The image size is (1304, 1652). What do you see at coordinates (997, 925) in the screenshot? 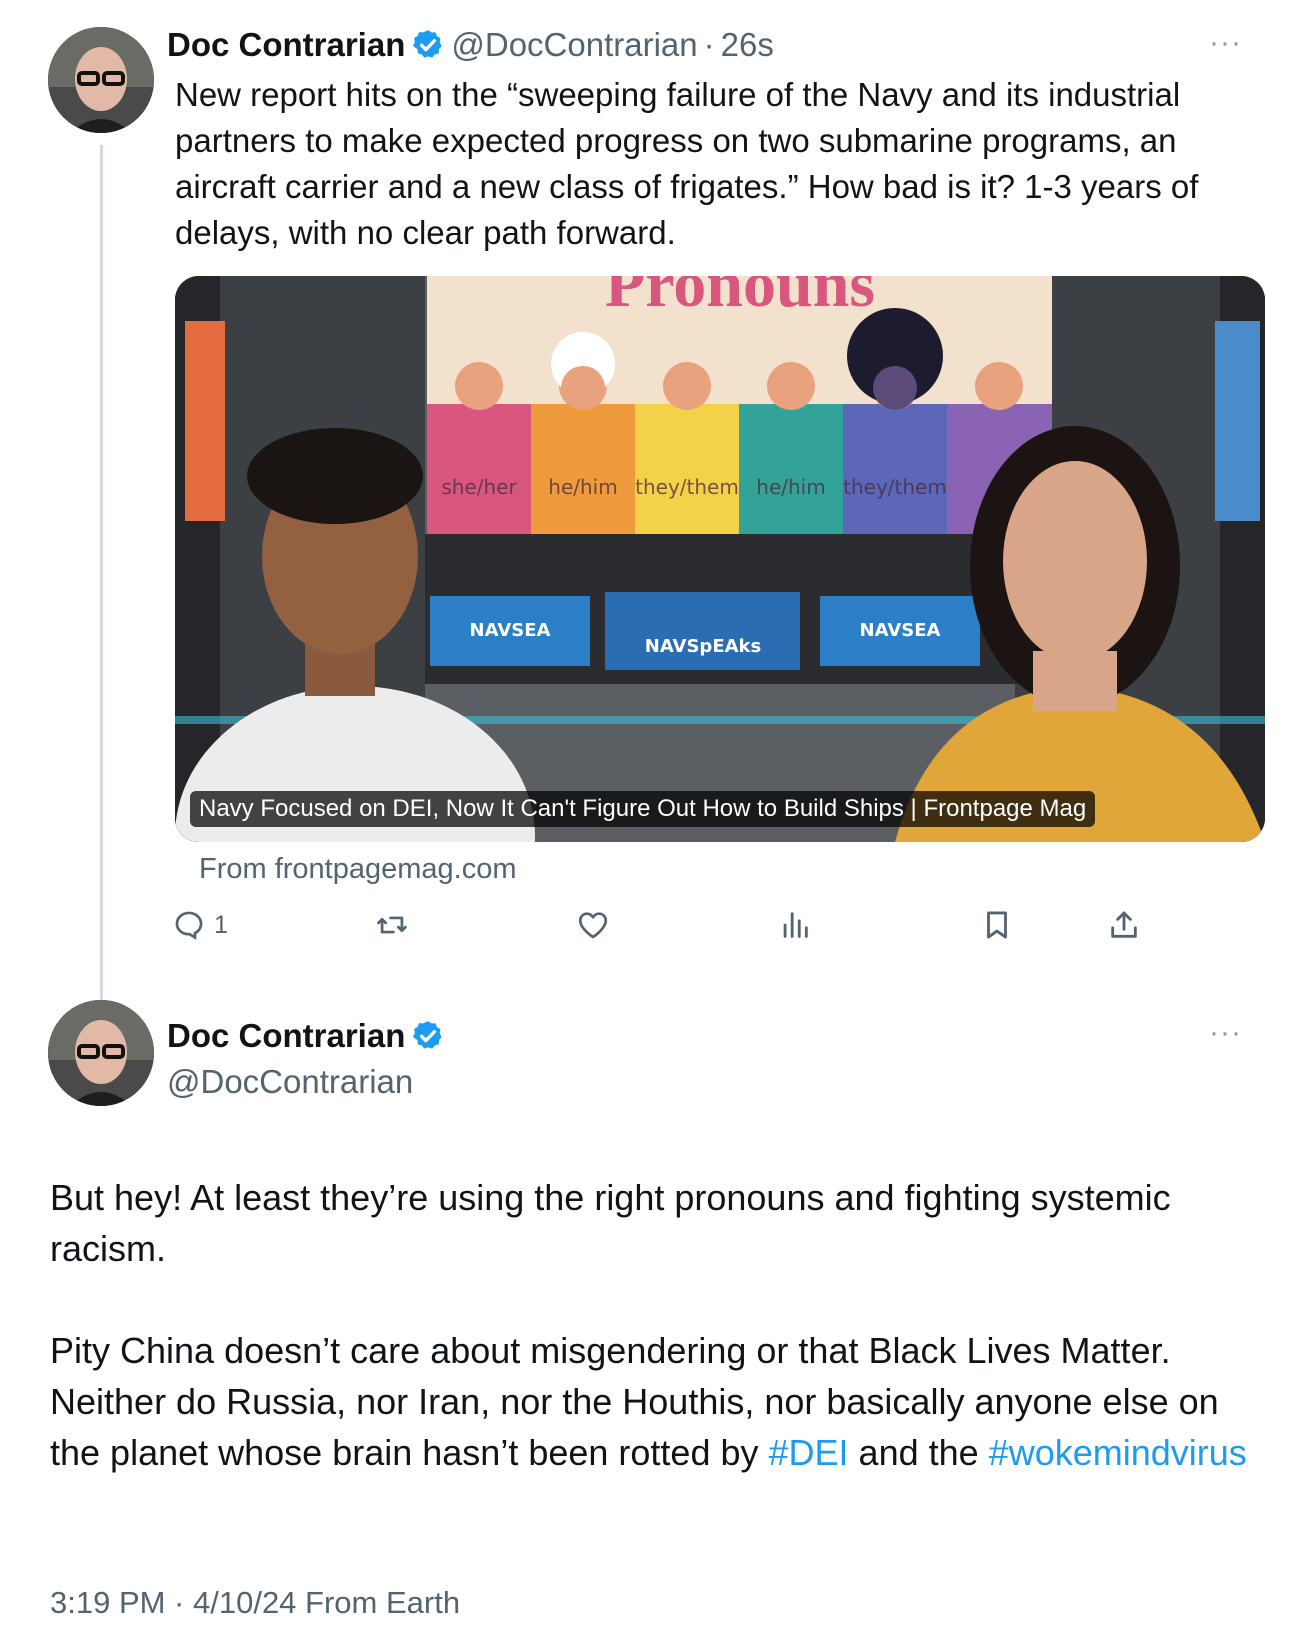
I see `bookmark-icon` at bounding box center [997, 925].